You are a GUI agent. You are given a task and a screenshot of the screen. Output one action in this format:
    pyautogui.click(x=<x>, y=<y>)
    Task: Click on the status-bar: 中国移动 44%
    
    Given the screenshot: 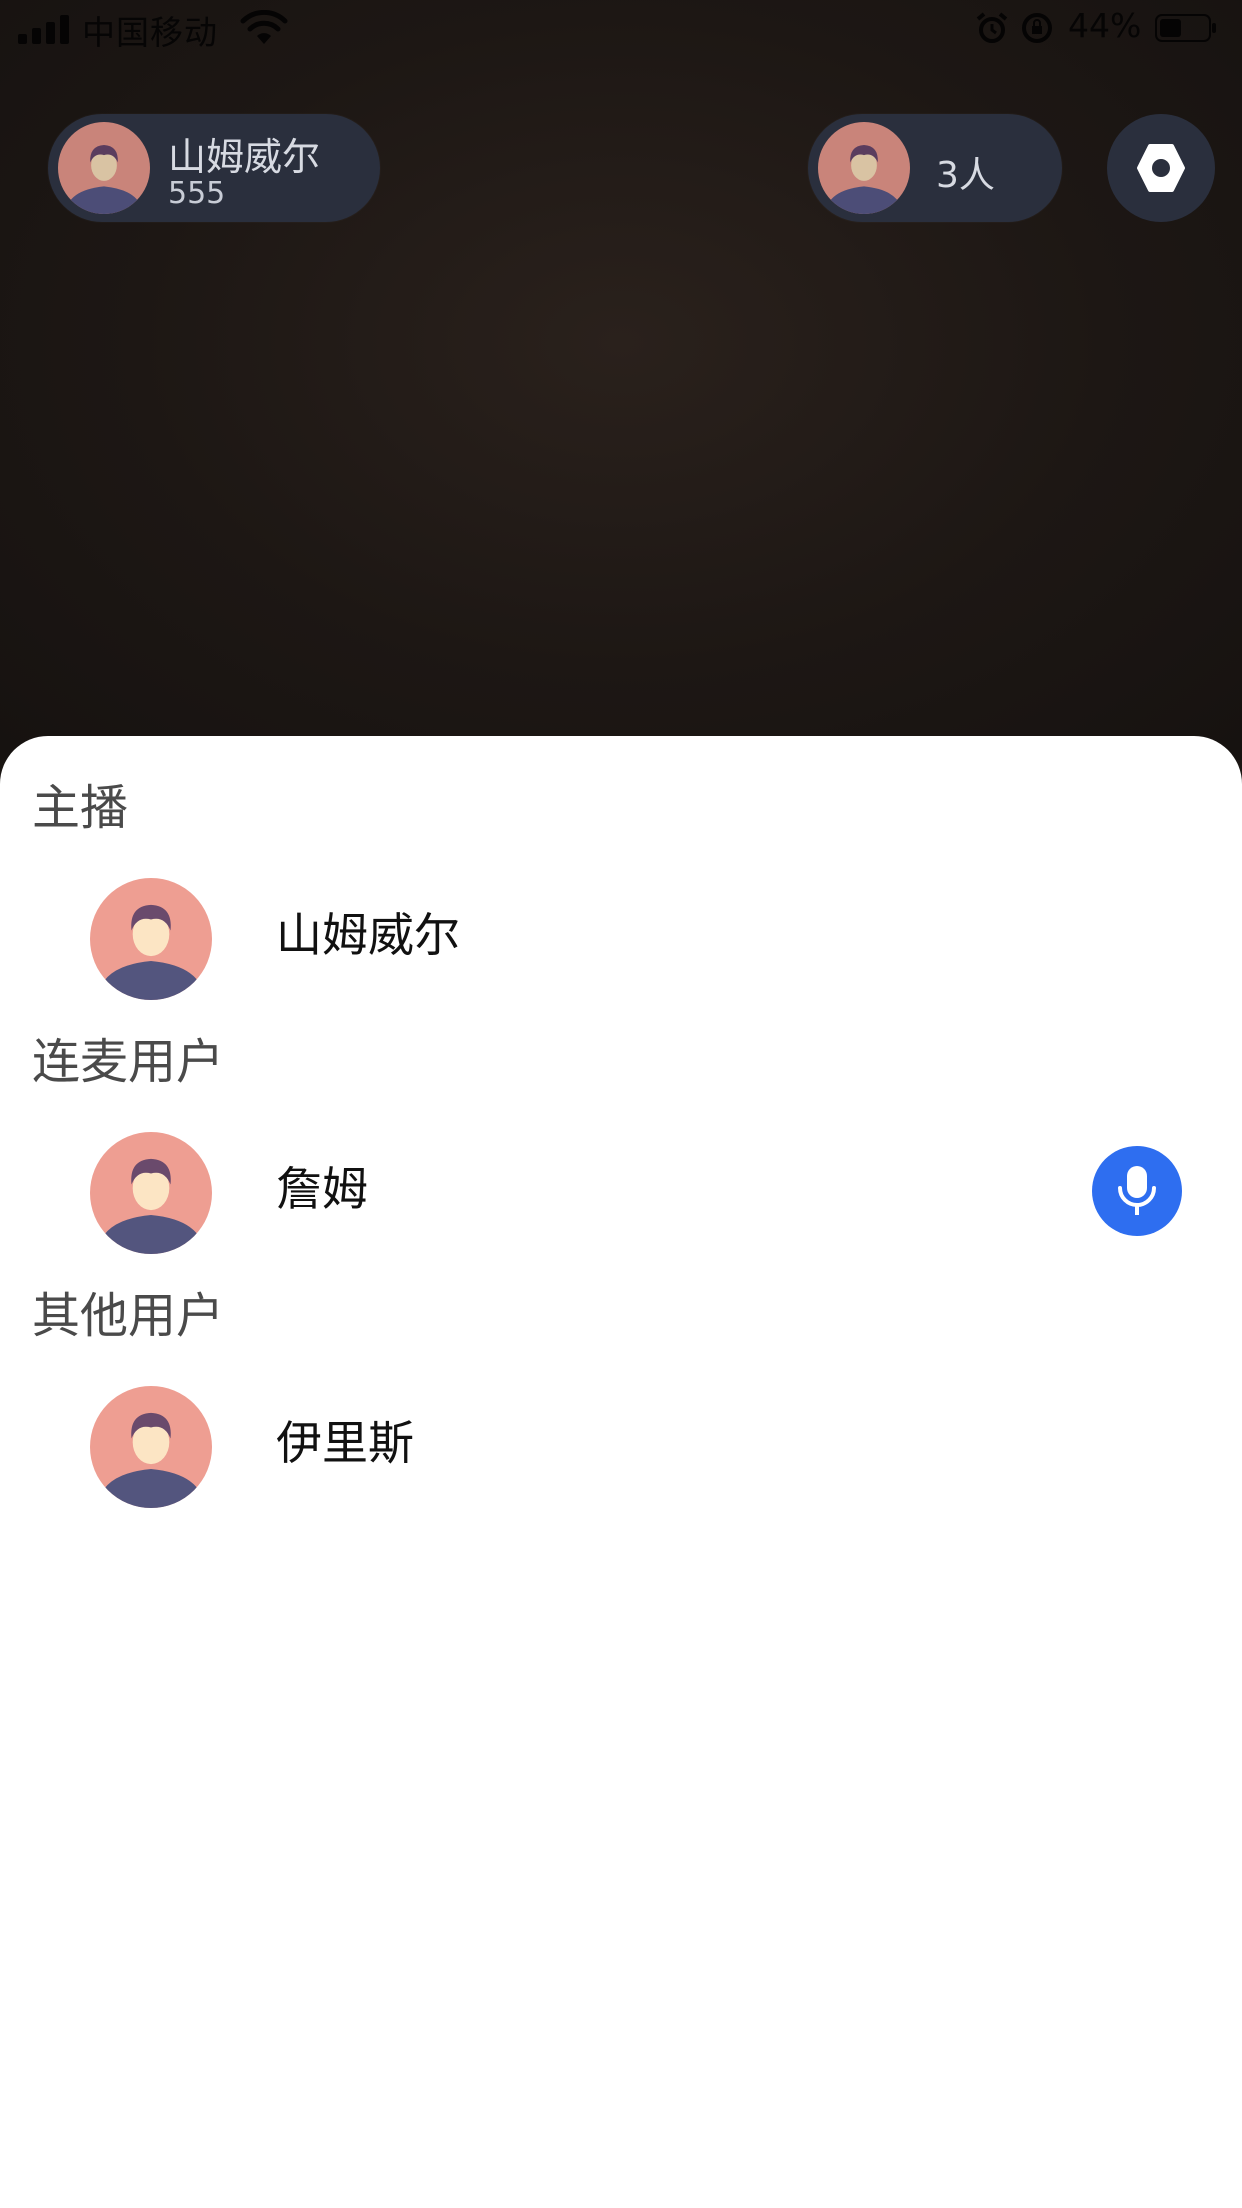 What is the action you would take?
    pyautogui.click(x=621, y=29)
    